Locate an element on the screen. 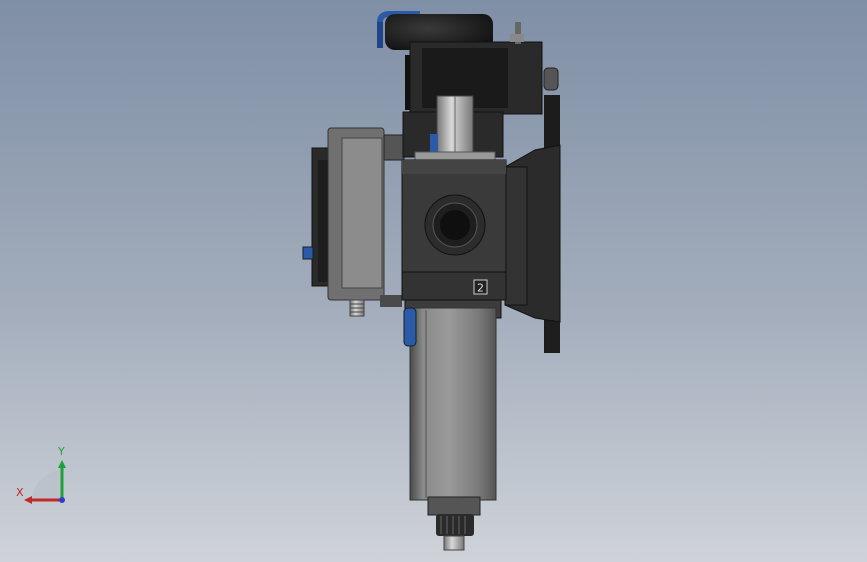 The image size is (867, 562). port-marking: 2 is located at coordinates (480, 288).